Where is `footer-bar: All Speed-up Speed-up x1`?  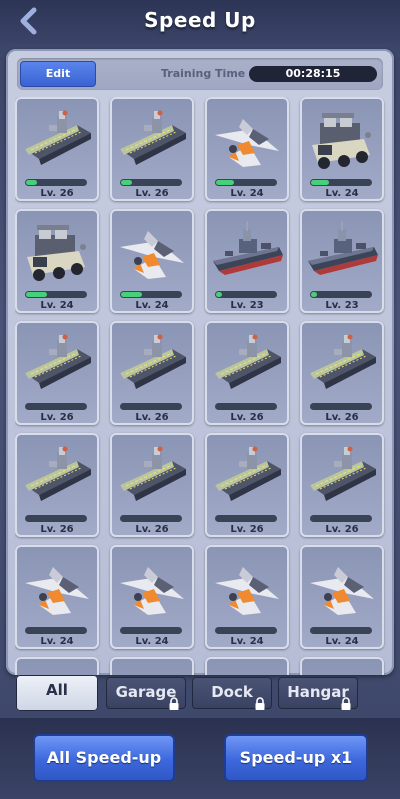 footer-bar: All Speed-up Speed-up x1 is located at coordinates (200, 758).